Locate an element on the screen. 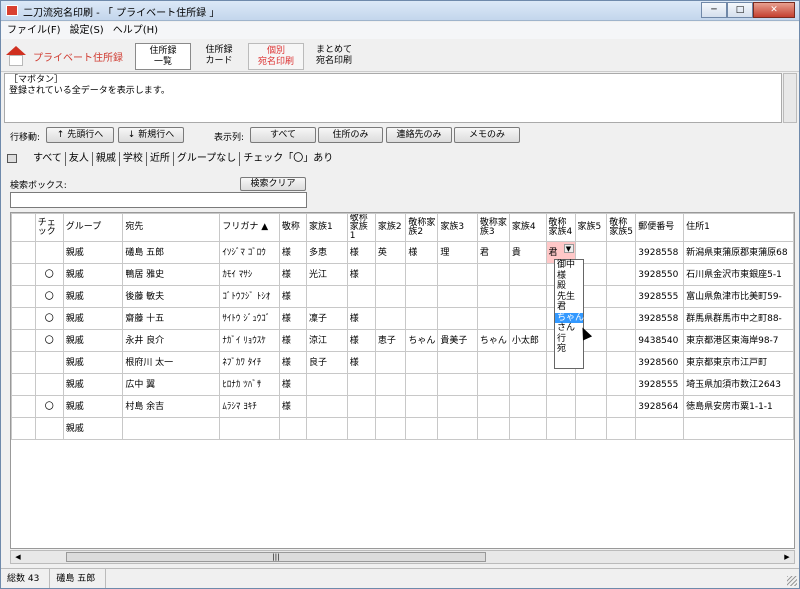 This screenshot has width=800, height=589. dropdown-option: 御中 is located at coordinates (569, 265).